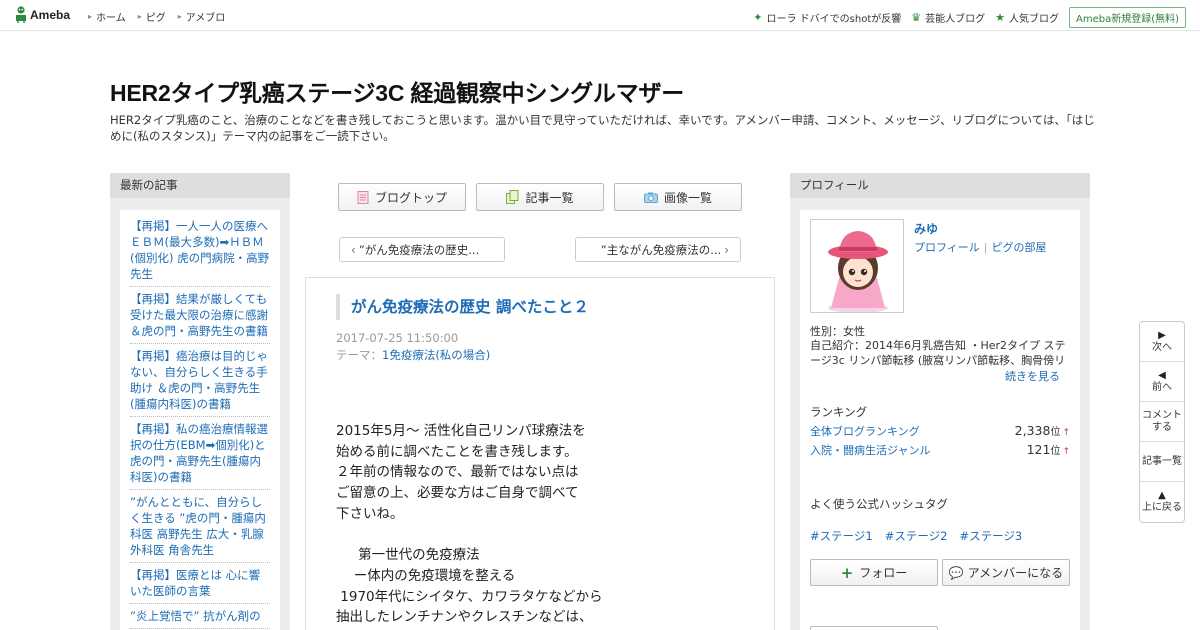  I want to click on ranking-heading: ランキング, so click(839, 412).